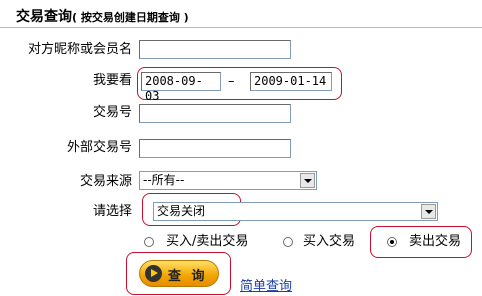  Describe the element at coordinates (392, 242) in the screenshot. I see `radio-sell` at that location.